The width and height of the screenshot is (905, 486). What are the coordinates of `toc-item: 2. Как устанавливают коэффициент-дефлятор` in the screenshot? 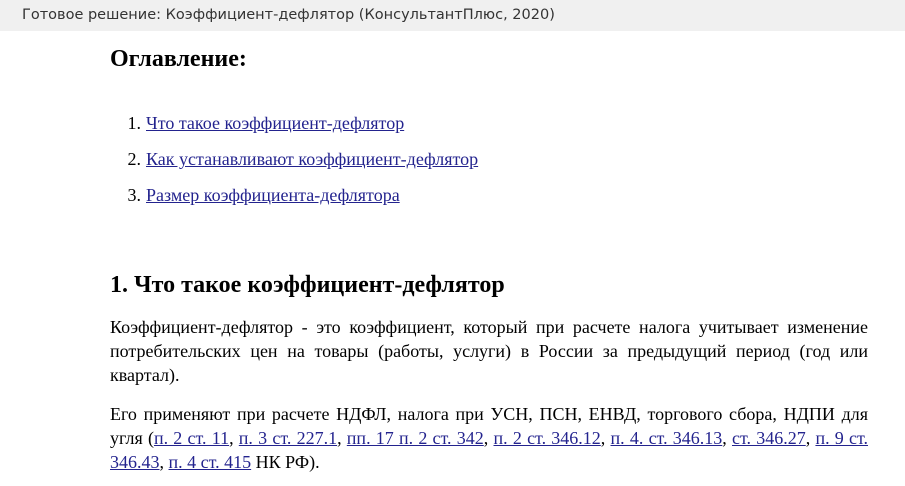 It's located at (294, 165).